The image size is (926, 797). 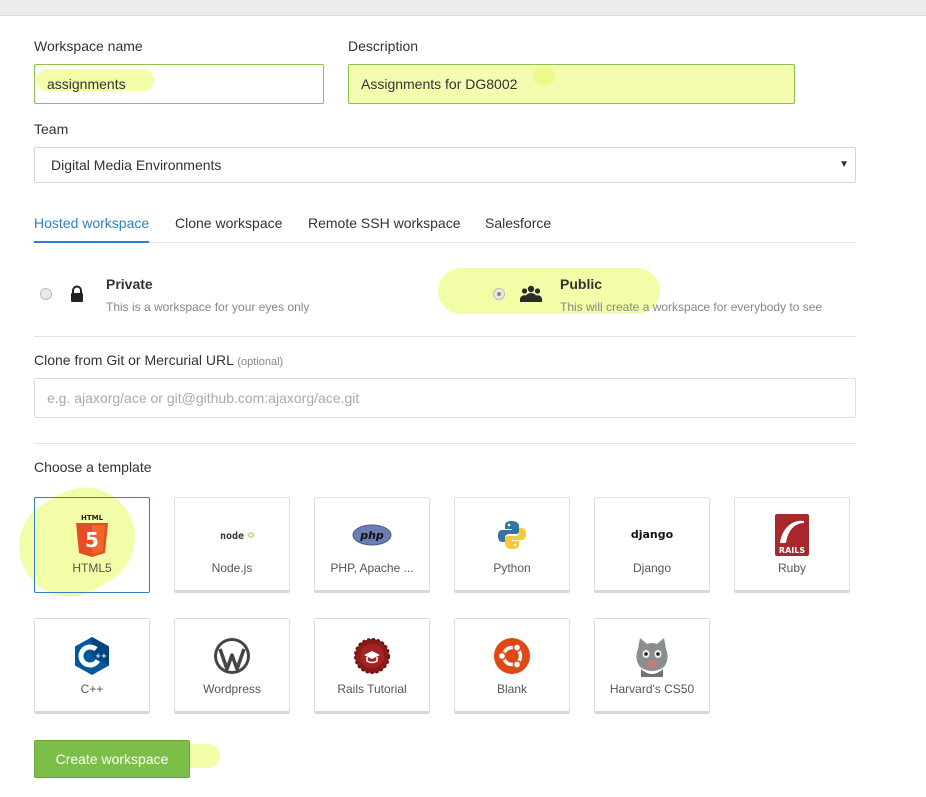 I want to click on highlight-mark, so click(x=544, y=76).